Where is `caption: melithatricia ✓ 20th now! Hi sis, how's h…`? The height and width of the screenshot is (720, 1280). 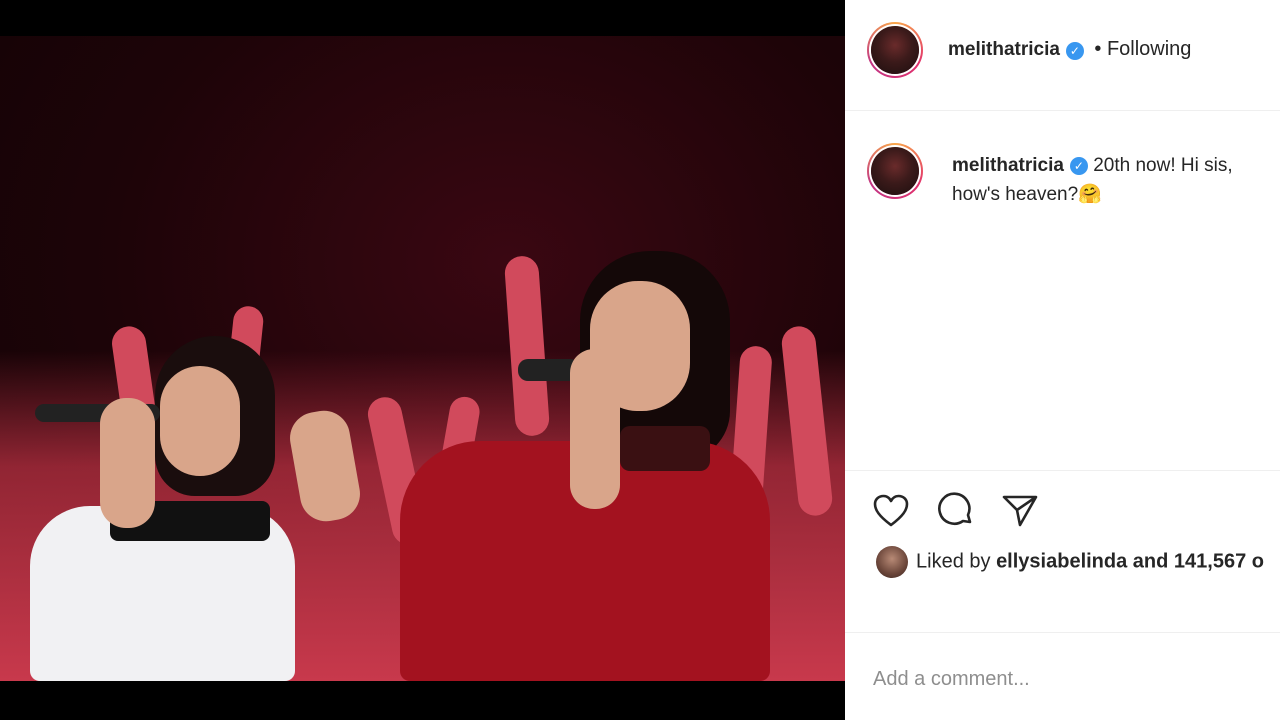
caption: melithatricia ✓ 20th now! Hi sis, how's h… is located at coordinates (1116, 180).